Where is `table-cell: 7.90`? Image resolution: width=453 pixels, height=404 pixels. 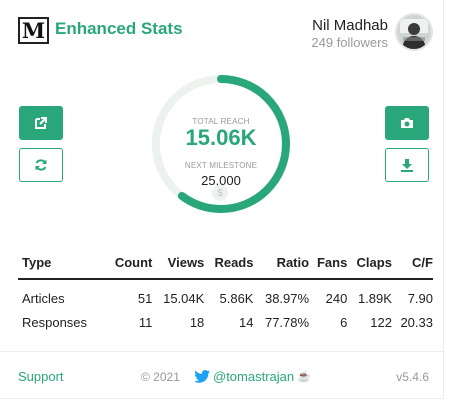
table-cell: 7.90 is located at coordinates (420, 298).